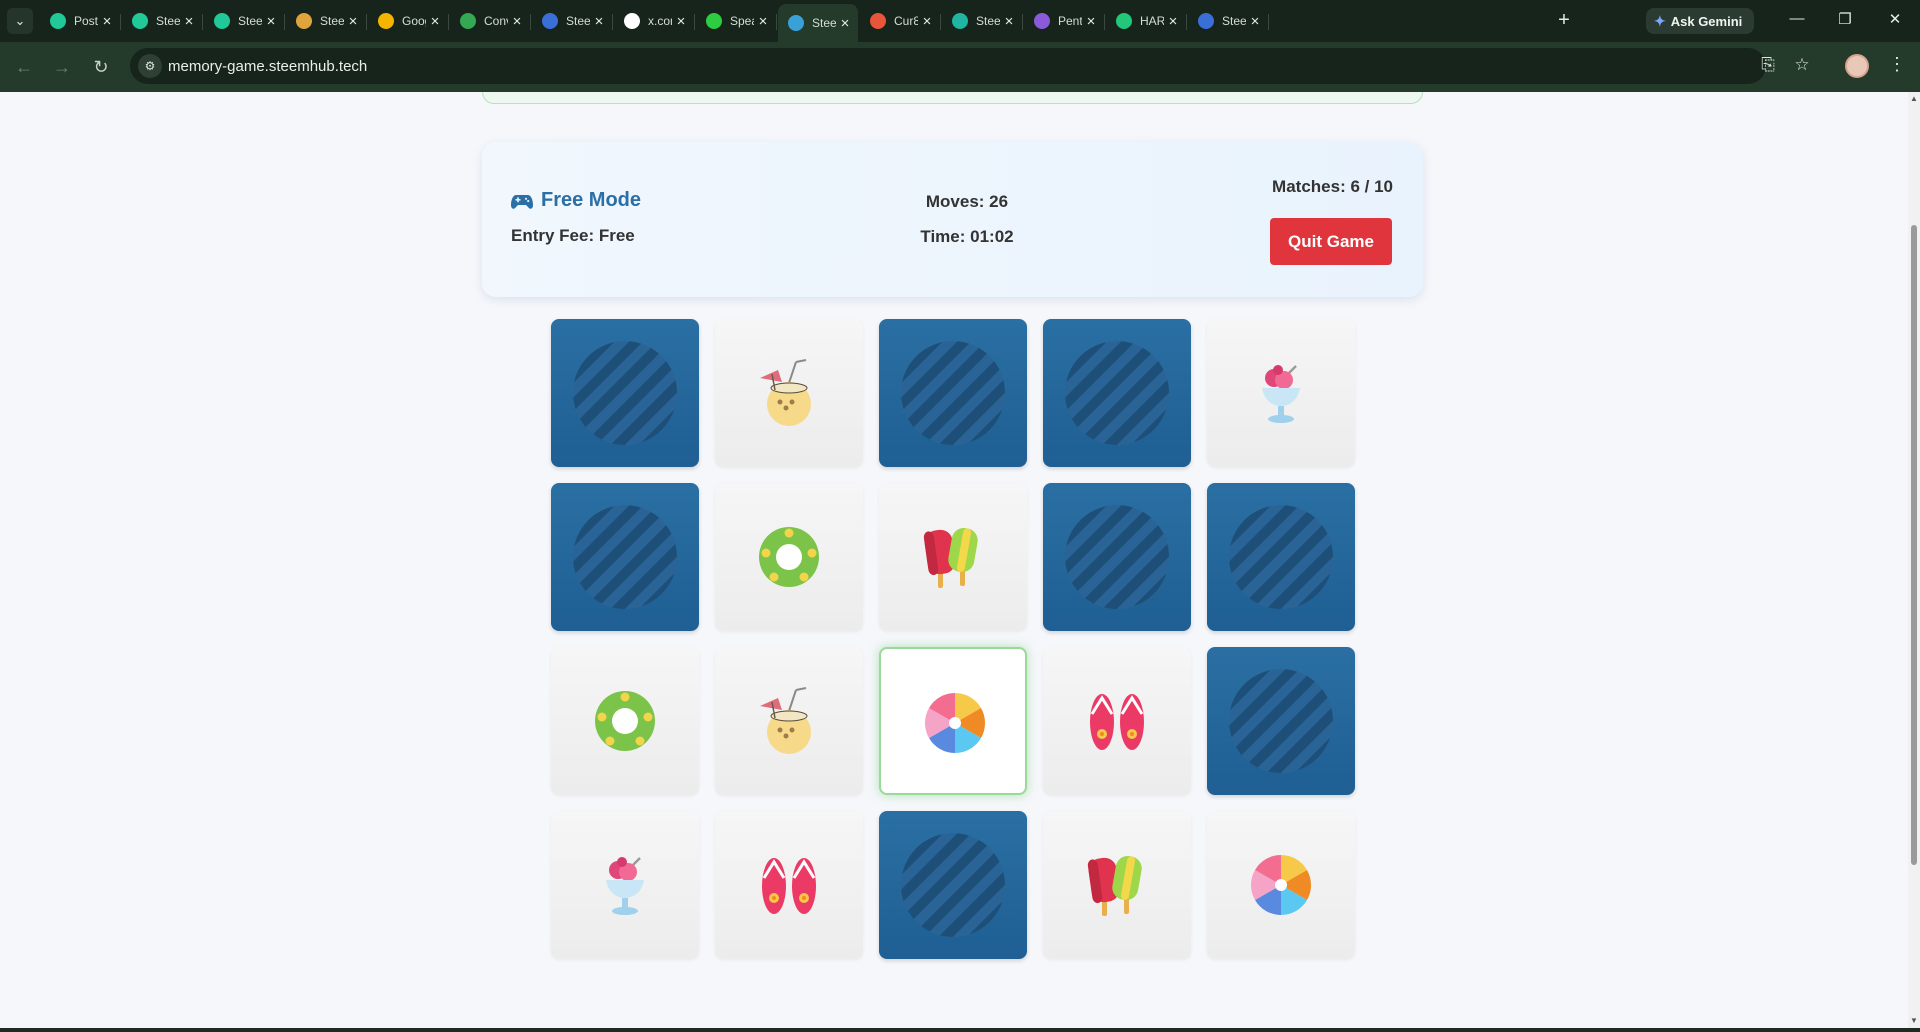  What do you see at coordinates (24, 67) in the screenshot?
I see `back-arrow-icon: ←` at bounding box center [24, 67].